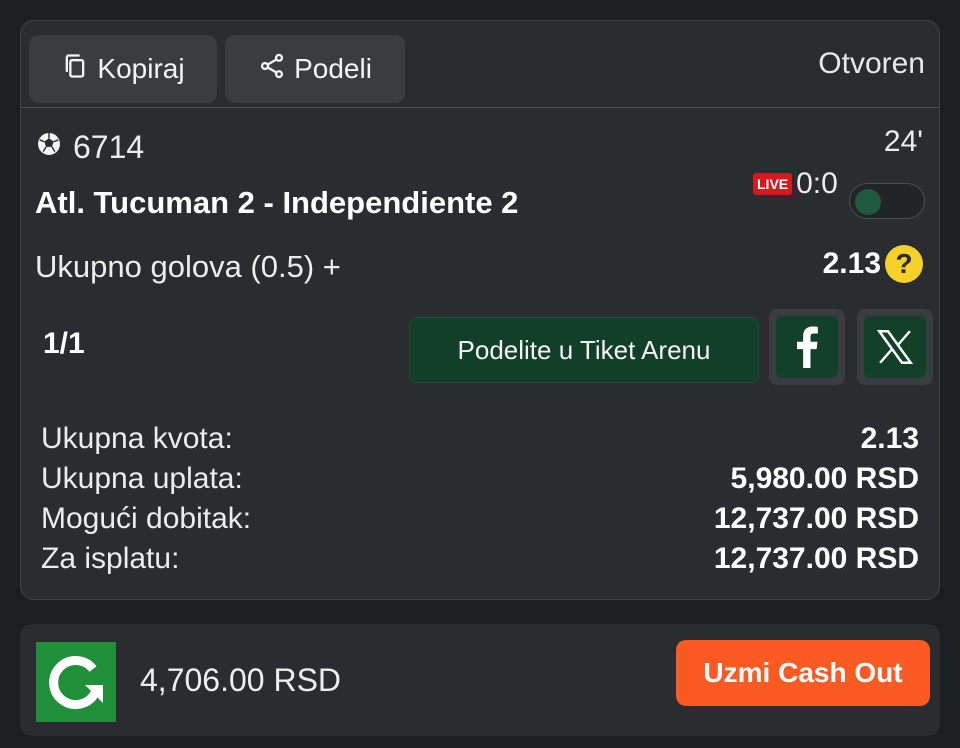 The height and width of the screenshot is (748, 960). I want to click on summary-label: Za isplatu:, so click(110, 558).